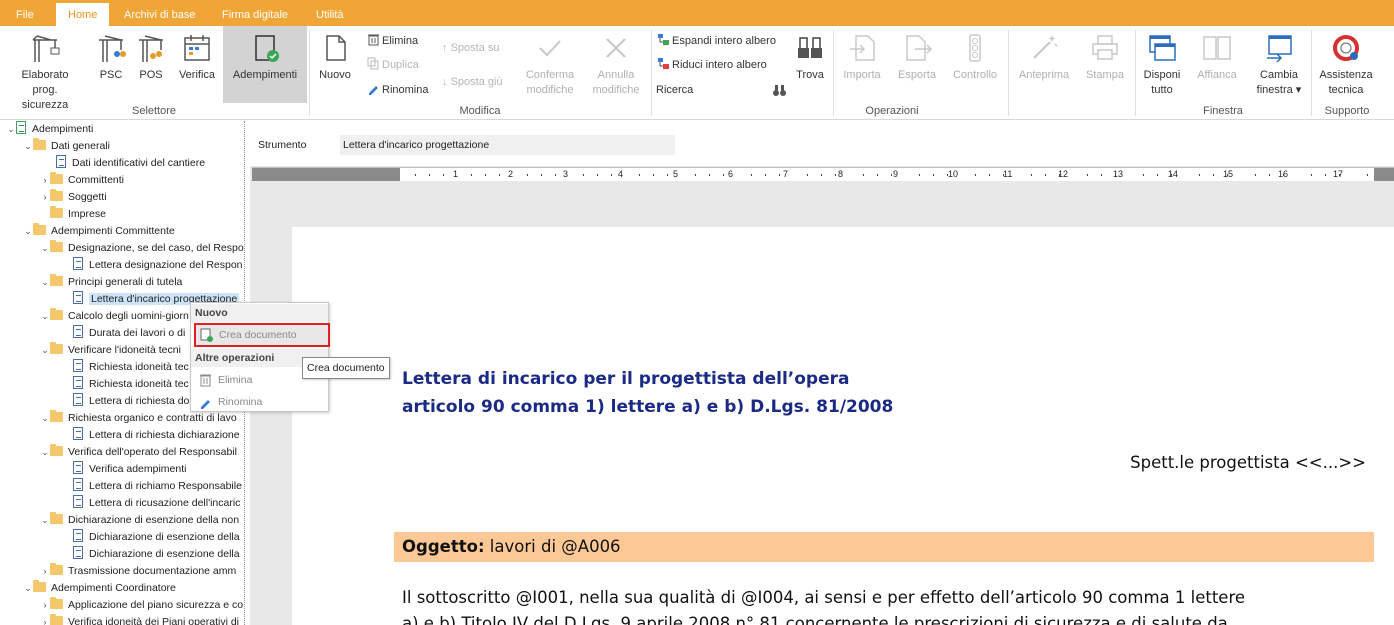 Image resolution: width=1394 pixels, height=625 pixels. Describe the element at coordinates (152, 486) in the screenshot. I see `tree-item: Lettera di richiamo Responsabile` at that location.